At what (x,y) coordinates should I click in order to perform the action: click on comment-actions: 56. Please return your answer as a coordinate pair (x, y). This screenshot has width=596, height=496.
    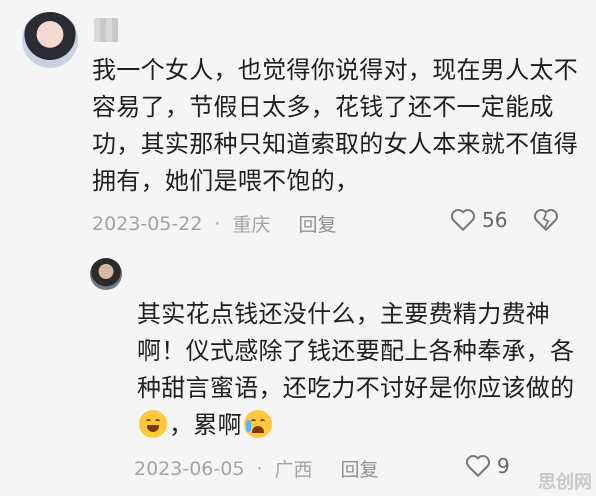
    Looking at the image, I should click on (504, 220).